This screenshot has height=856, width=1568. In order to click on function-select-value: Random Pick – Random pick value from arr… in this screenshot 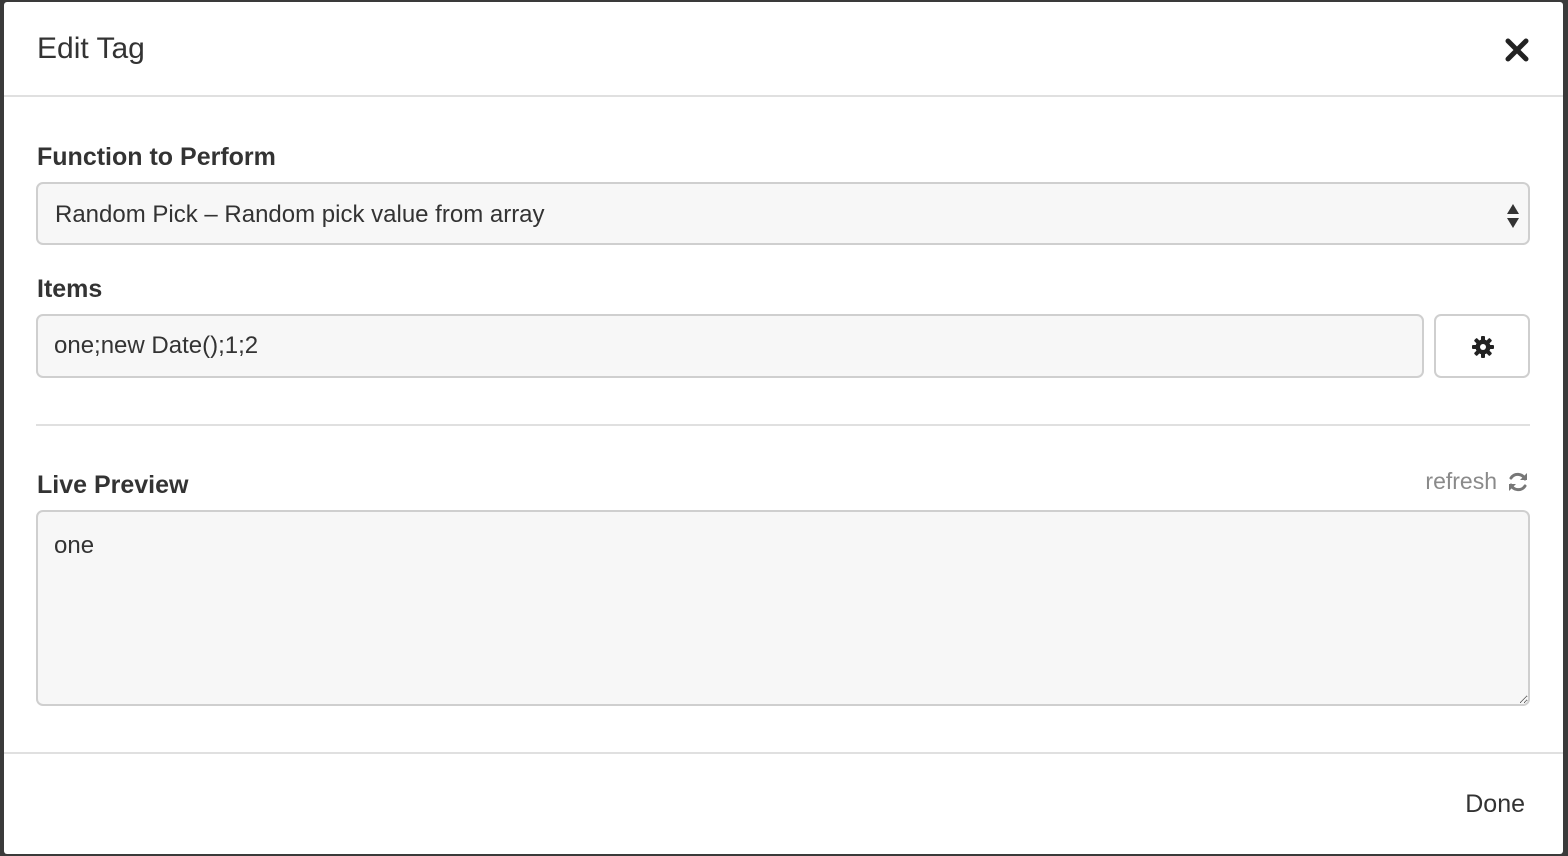, I will do `click(300, 214)`.